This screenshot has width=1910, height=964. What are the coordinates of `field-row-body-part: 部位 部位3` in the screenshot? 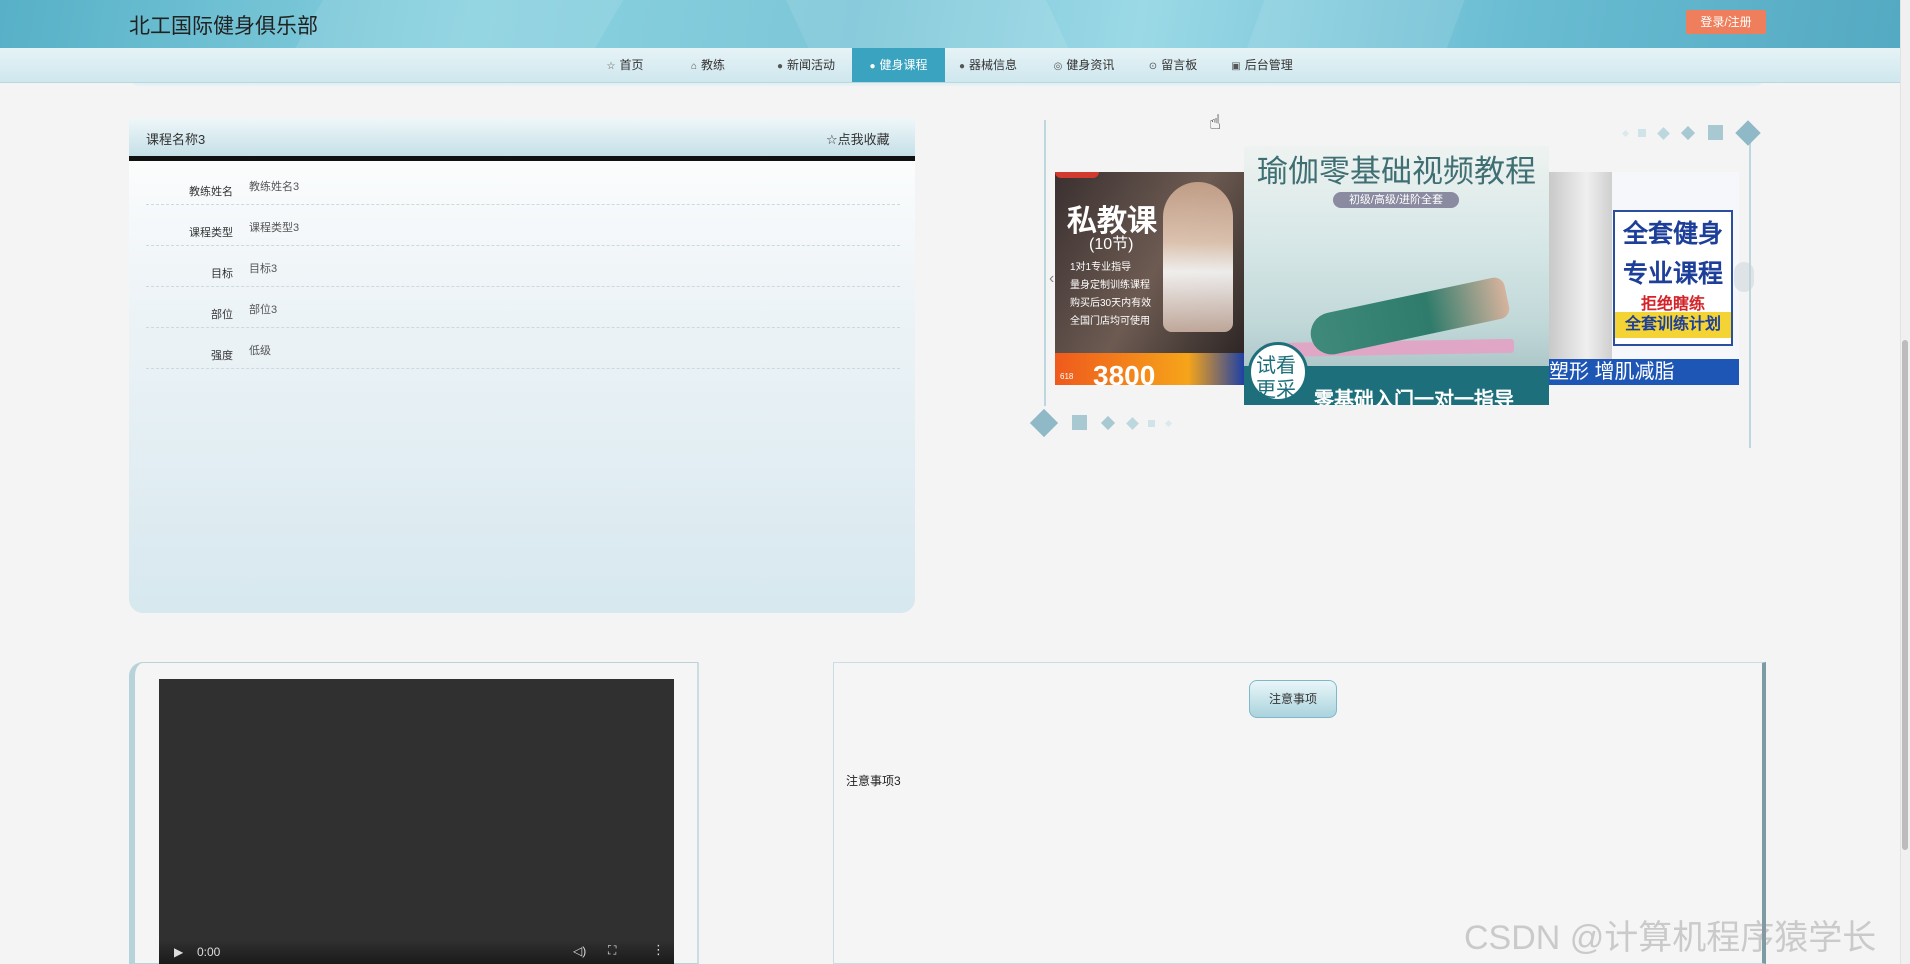 It's located at (523, 307).